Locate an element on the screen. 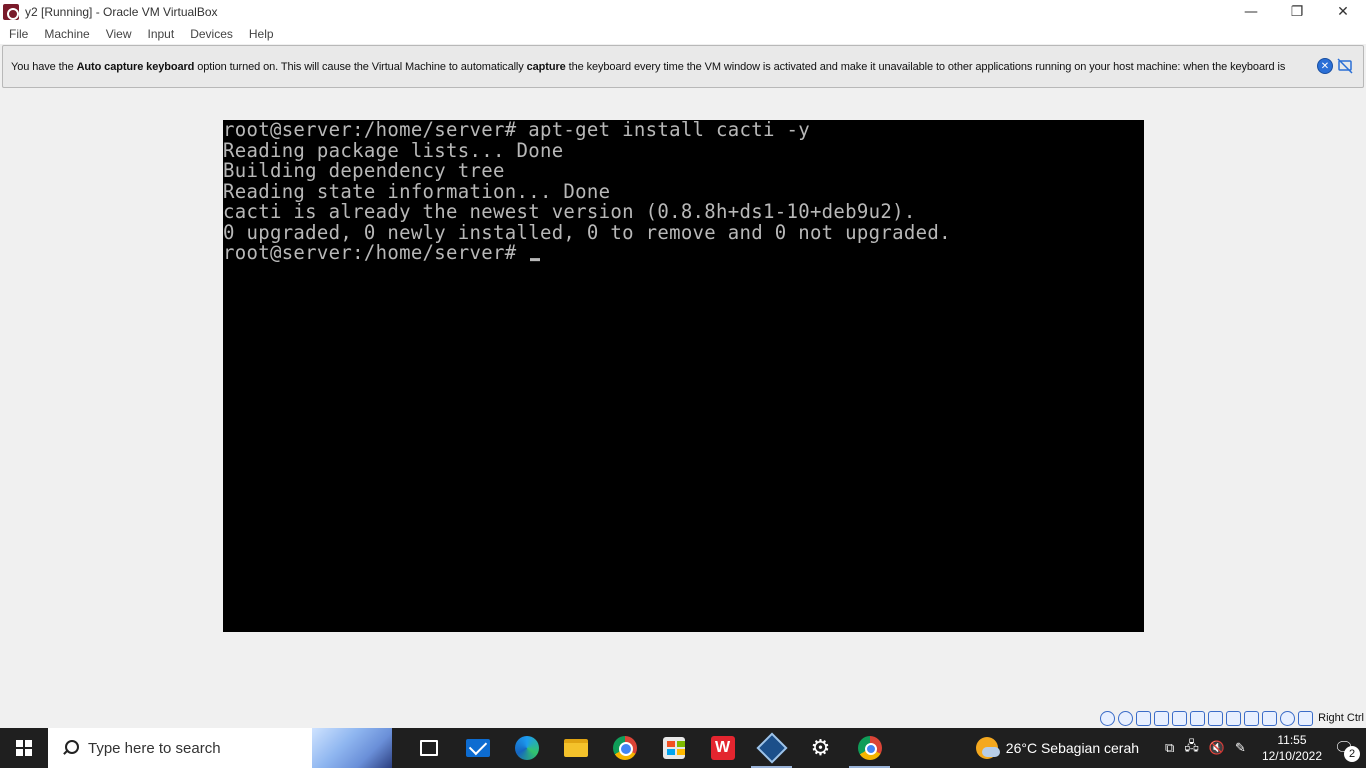  video-capture-icon is located at coordinates (1234, 718).